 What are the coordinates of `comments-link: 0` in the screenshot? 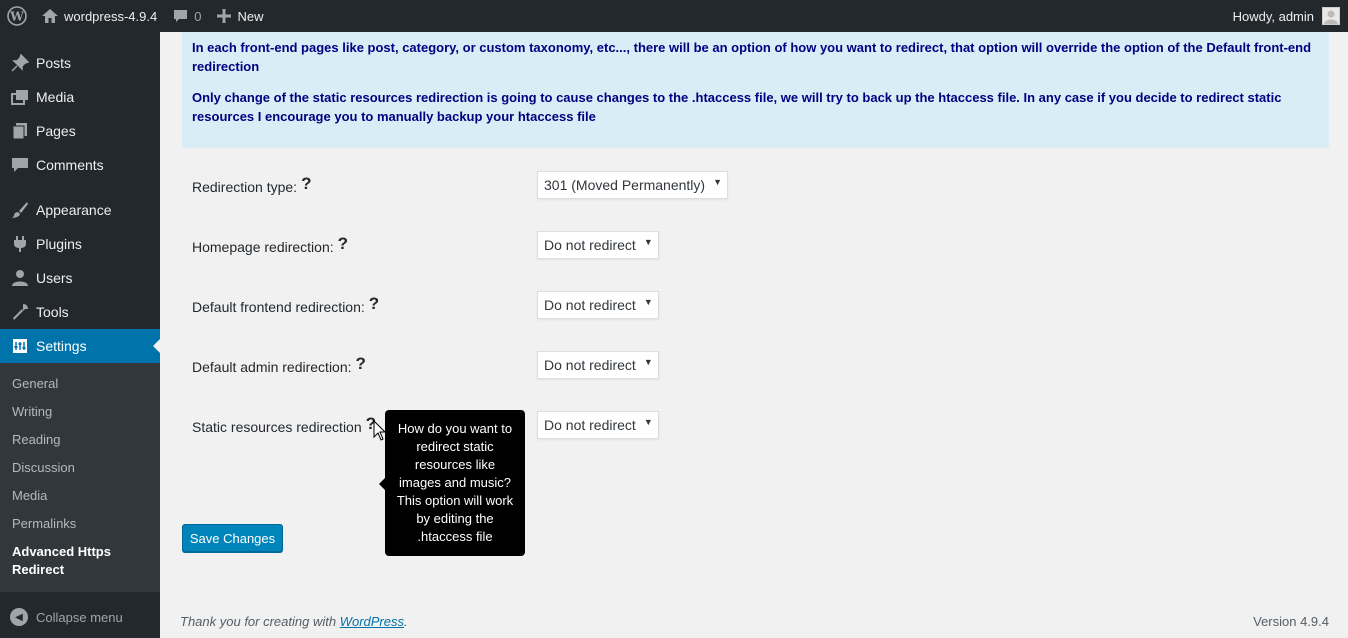 It's located at (187, 16).